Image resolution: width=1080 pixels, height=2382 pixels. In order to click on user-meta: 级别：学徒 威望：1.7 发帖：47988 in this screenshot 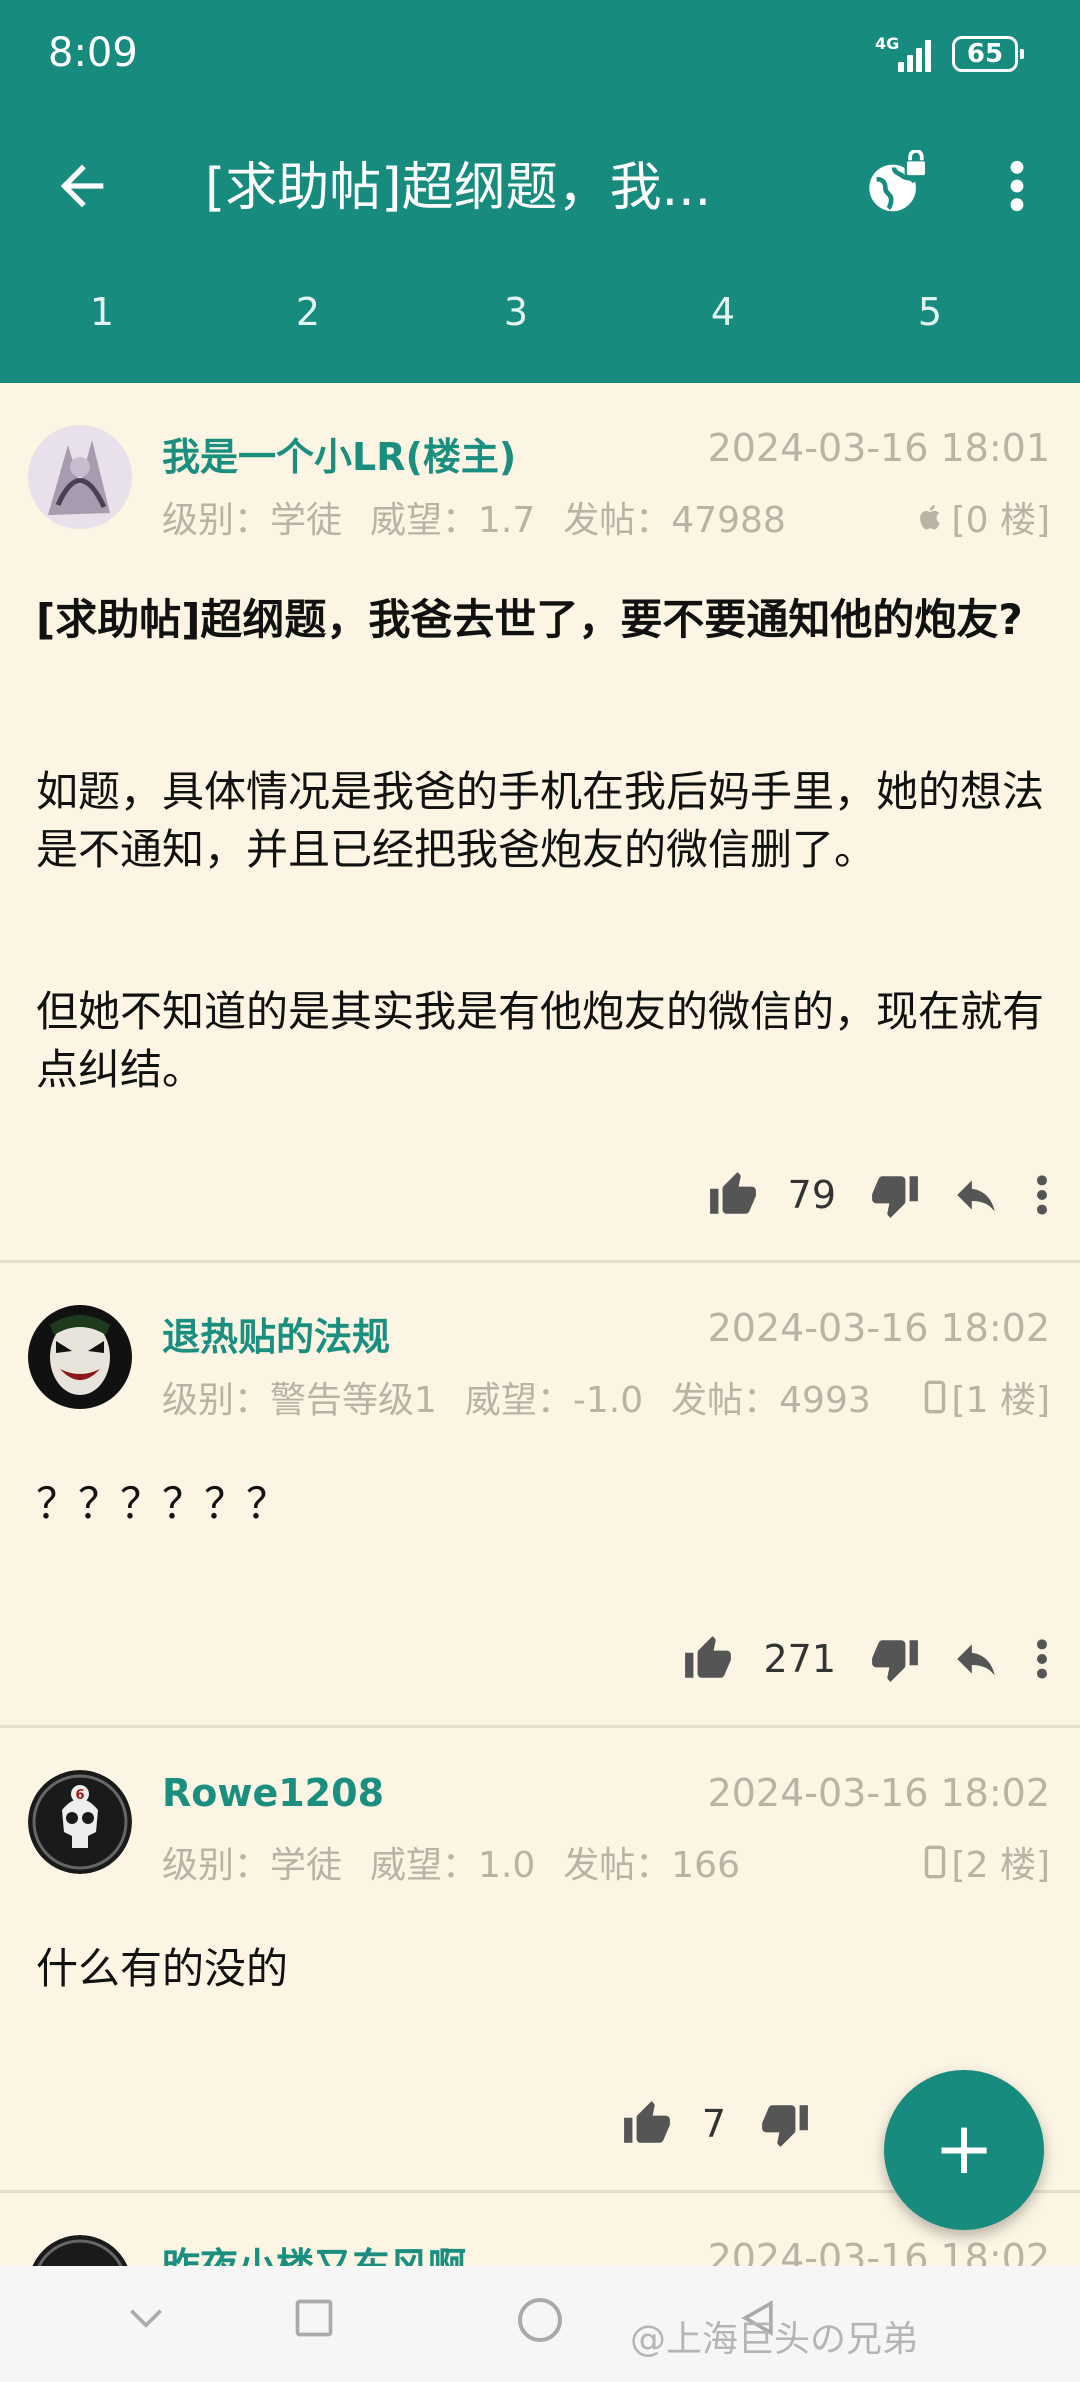, I will do `click(488, 517)`.